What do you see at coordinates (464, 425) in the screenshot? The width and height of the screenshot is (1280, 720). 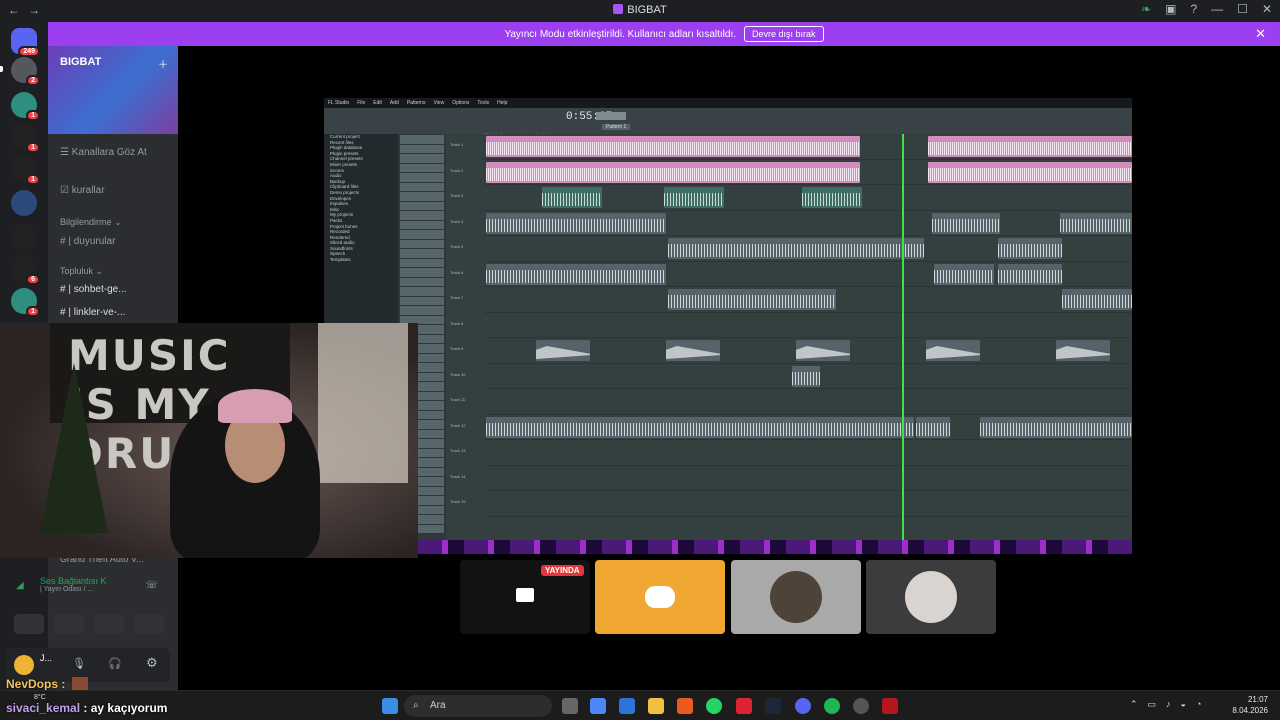 I see `fl-track-label: Track 12` at bounding box center [464, 425].